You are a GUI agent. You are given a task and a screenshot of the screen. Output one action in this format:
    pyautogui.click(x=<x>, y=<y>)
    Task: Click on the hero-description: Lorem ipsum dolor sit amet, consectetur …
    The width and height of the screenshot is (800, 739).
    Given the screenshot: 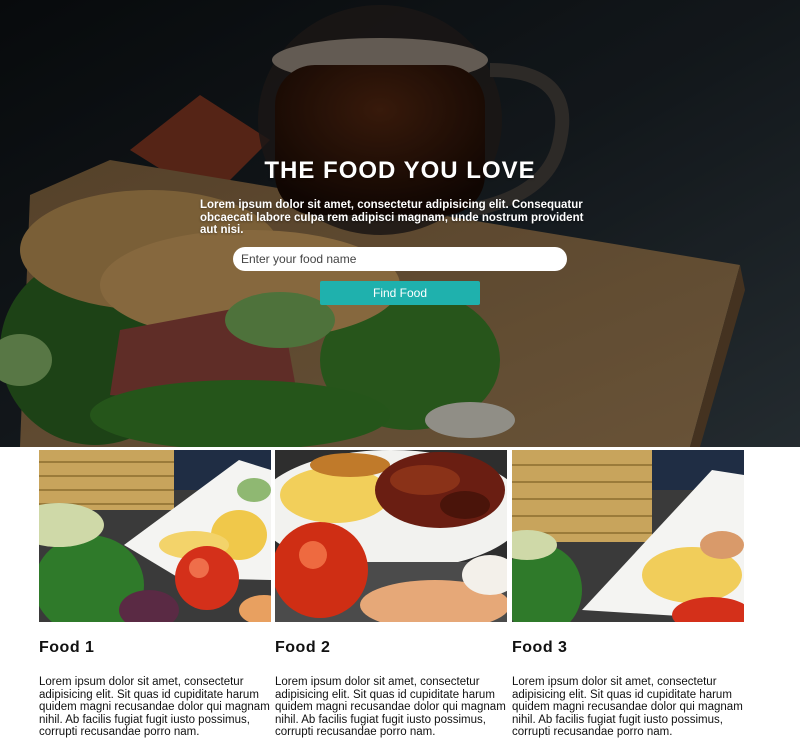 What is the action you would take?
    pyautogui.click(x=392, y=217)
    